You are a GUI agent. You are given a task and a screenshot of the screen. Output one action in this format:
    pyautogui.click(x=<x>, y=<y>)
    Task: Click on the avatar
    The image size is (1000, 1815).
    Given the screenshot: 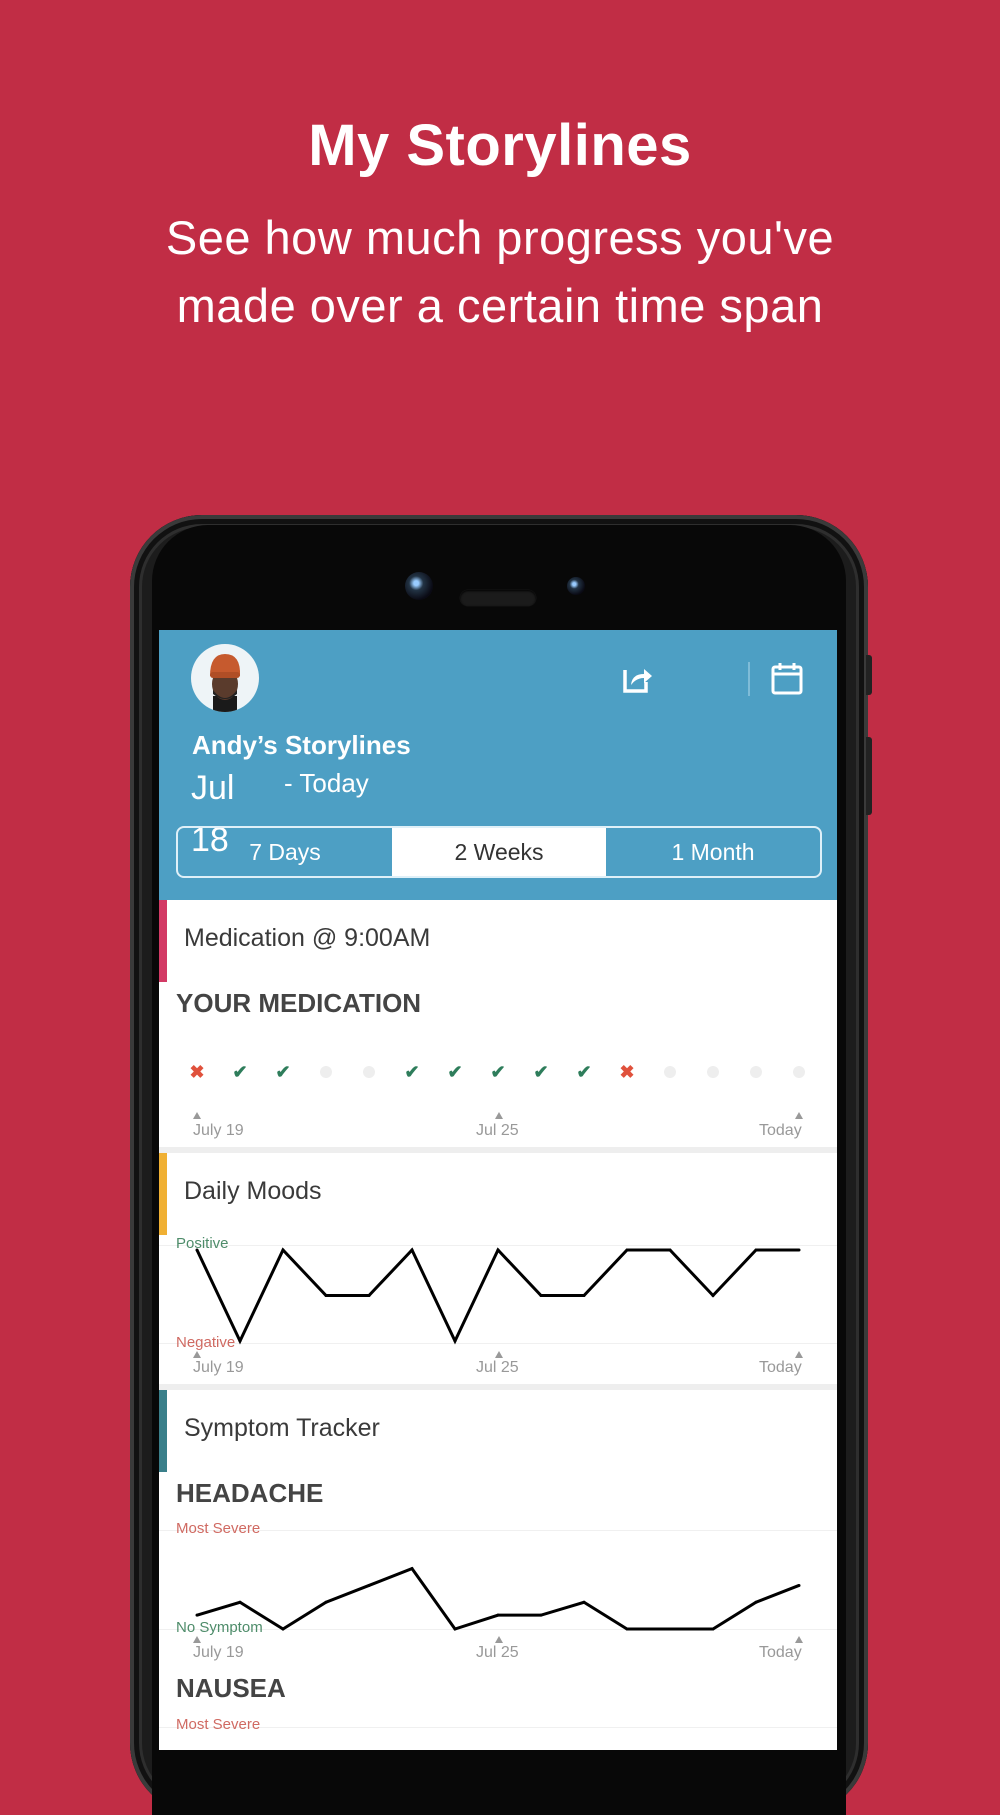 What is the action you would take?
    pyautogui.click(x=225, y=678)
    